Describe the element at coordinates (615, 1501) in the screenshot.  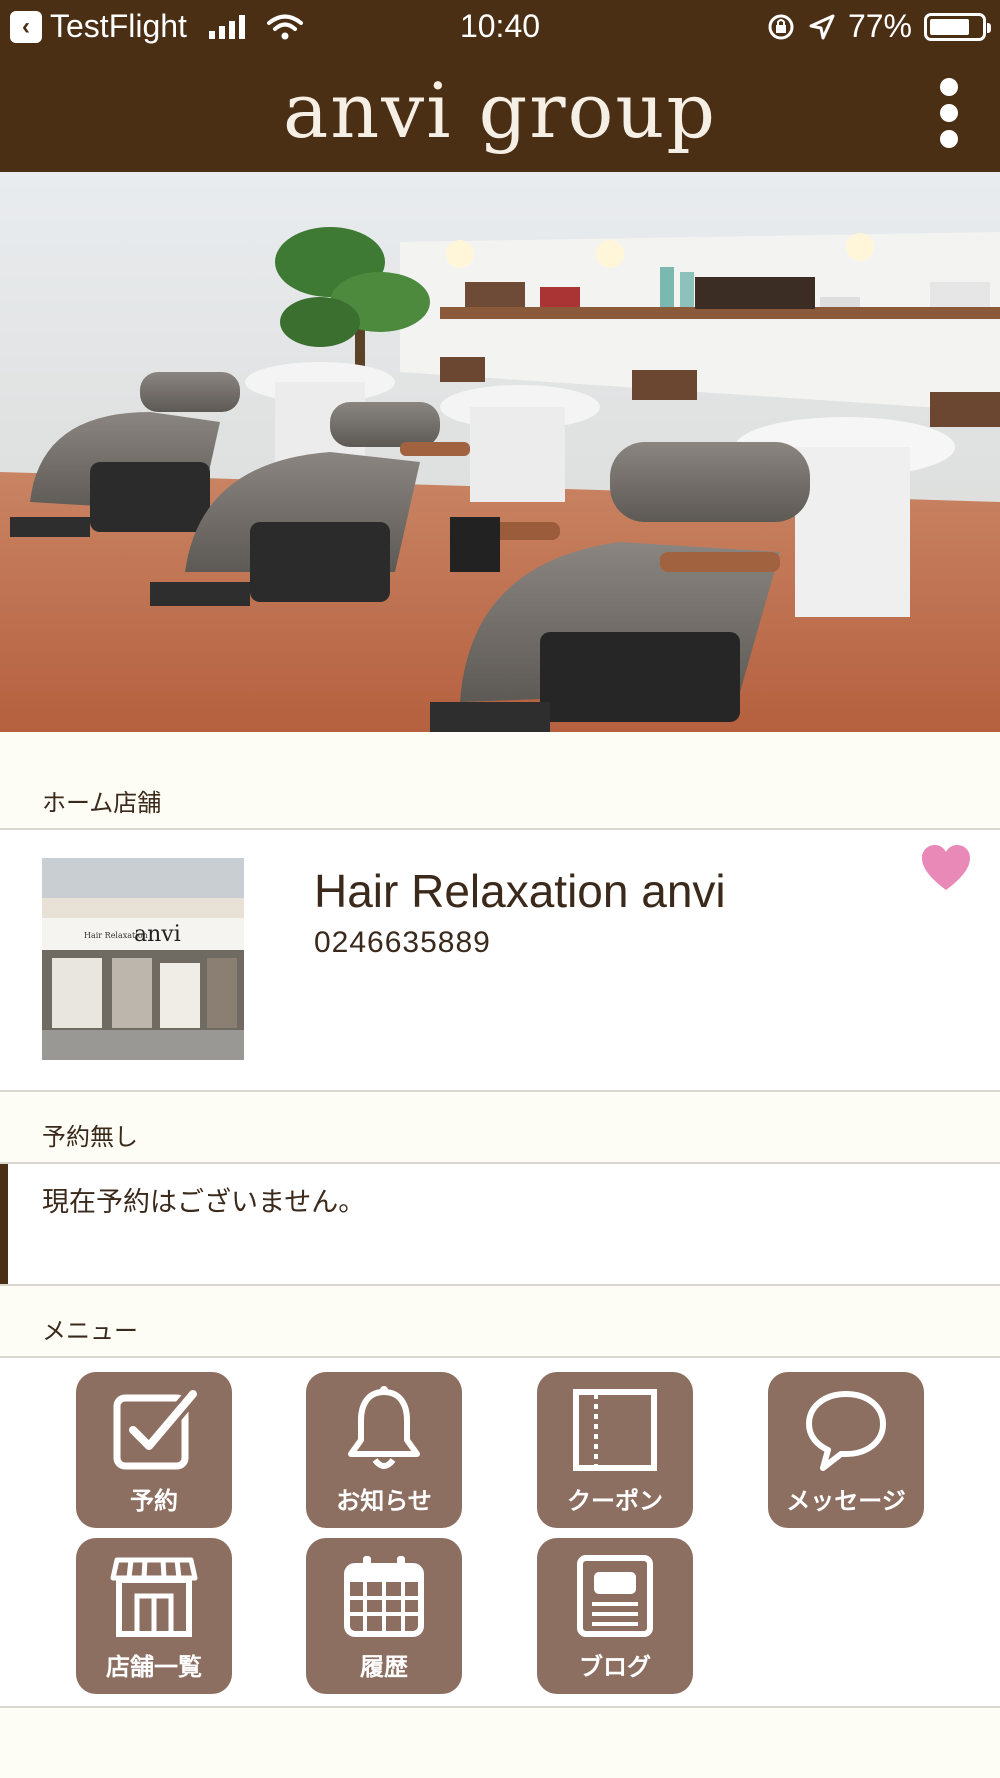
I see `menu-item-label: クーポン` at that location.